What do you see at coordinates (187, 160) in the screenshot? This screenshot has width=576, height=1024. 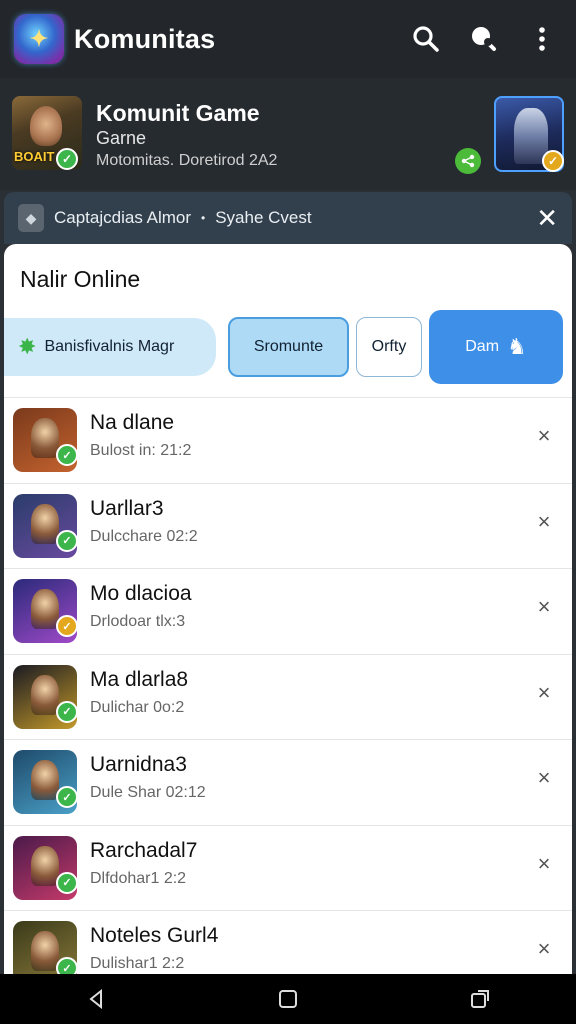 I see `game-meta: Motomitas. Doretirod 2A2` at bounding box center [187, 160].